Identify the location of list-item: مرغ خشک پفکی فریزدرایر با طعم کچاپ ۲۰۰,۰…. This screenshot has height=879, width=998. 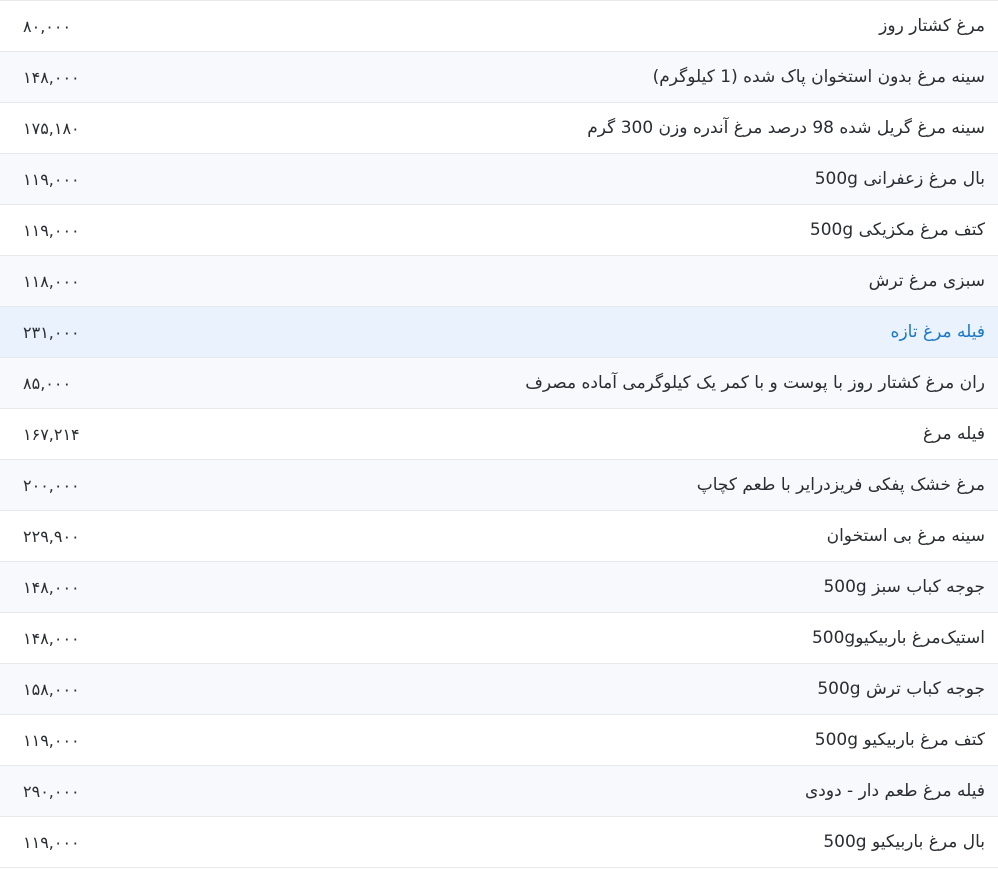
(499, 485).